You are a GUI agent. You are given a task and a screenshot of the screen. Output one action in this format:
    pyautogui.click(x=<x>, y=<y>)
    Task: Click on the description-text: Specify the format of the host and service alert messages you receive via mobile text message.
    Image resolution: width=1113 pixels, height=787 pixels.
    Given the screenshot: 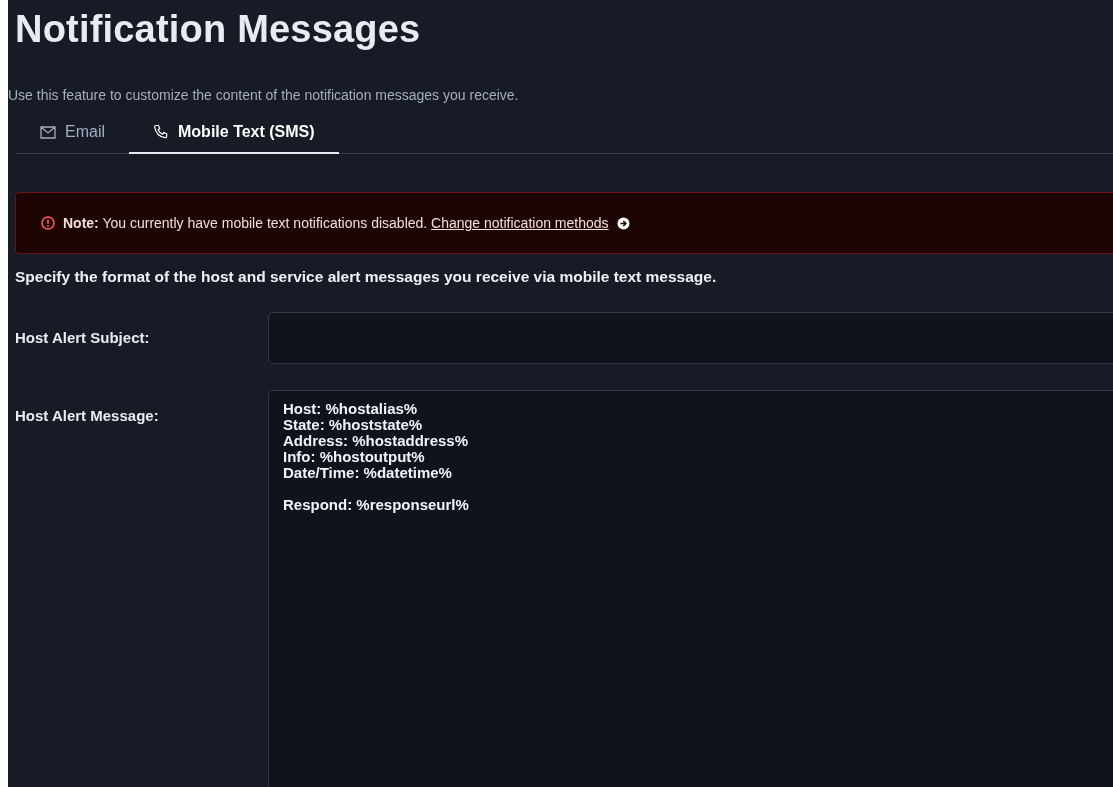 What is the action you would take?
    pyautogui.click(x=366, y=277)
    